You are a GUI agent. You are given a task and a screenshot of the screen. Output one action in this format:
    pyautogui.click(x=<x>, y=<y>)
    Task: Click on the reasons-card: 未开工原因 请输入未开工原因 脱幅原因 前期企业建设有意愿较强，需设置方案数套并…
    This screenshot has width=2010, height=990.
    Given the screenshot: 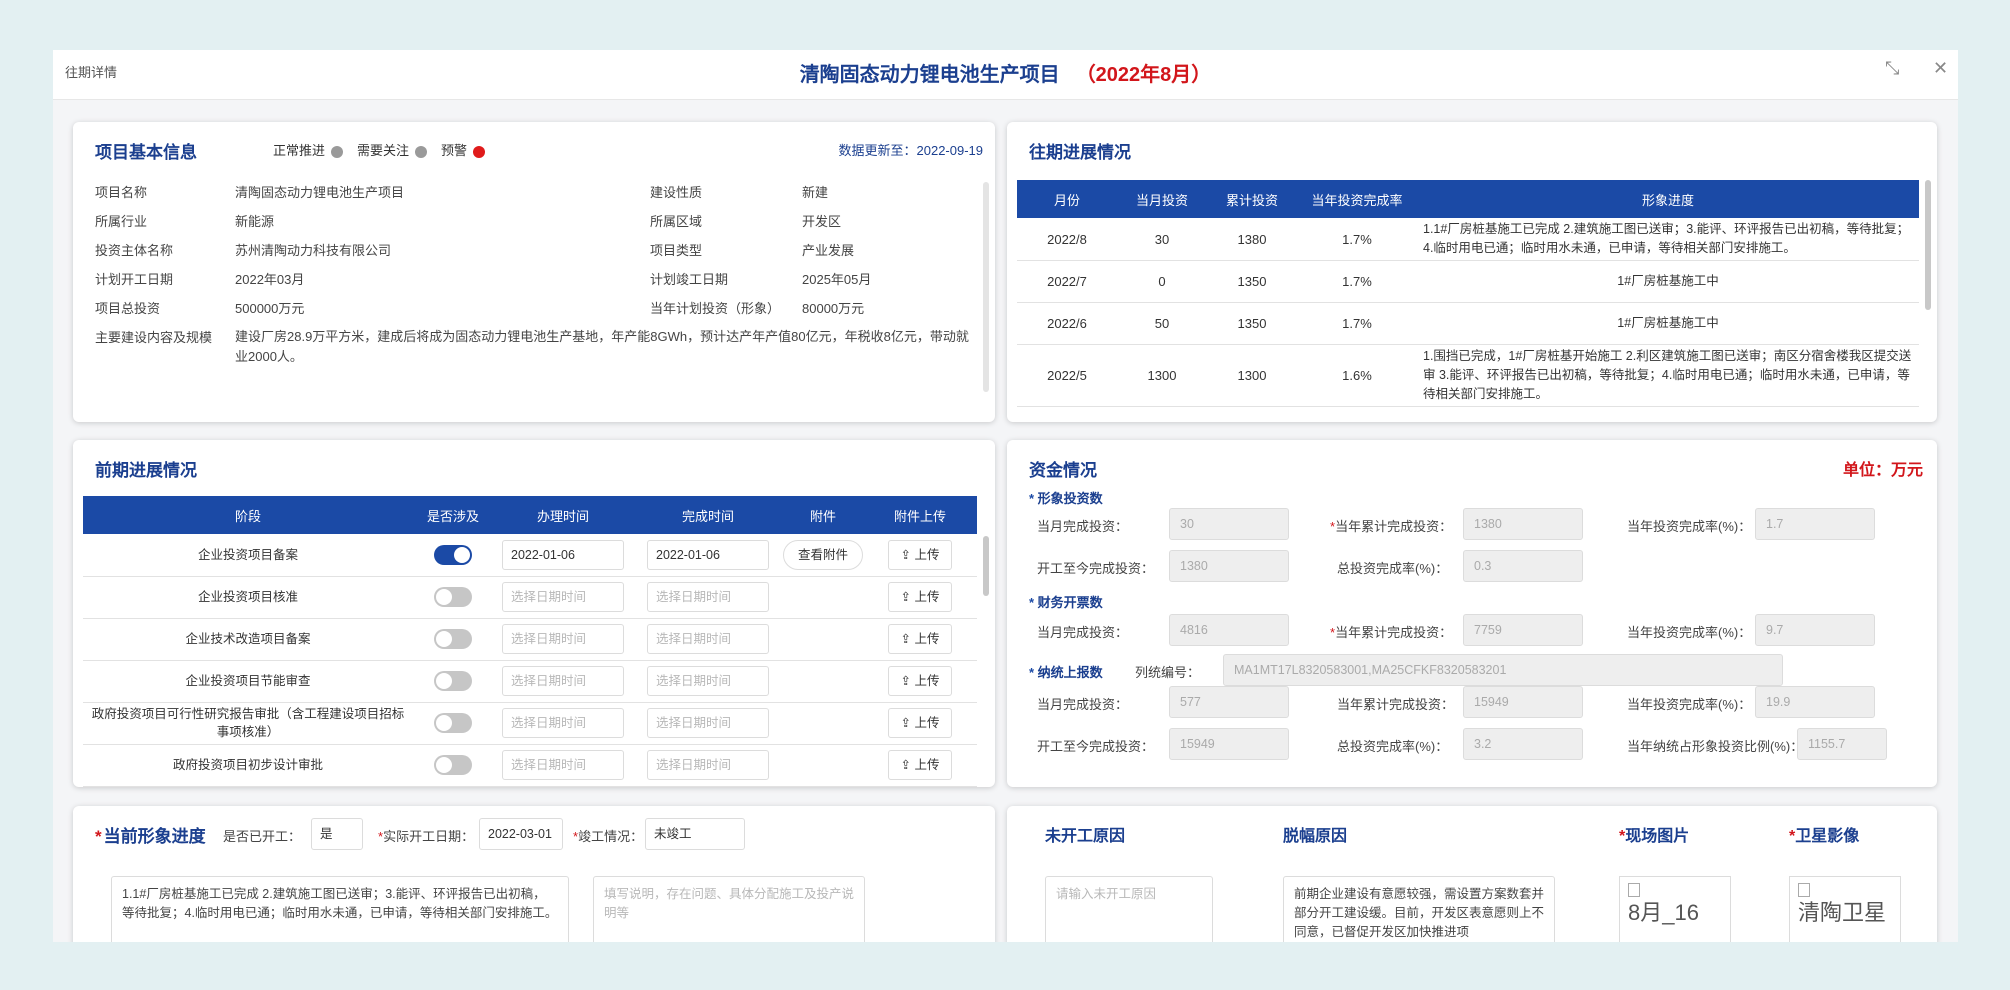 What is the action you would take?
    pyautogui.click(x=1472, y=874)
    